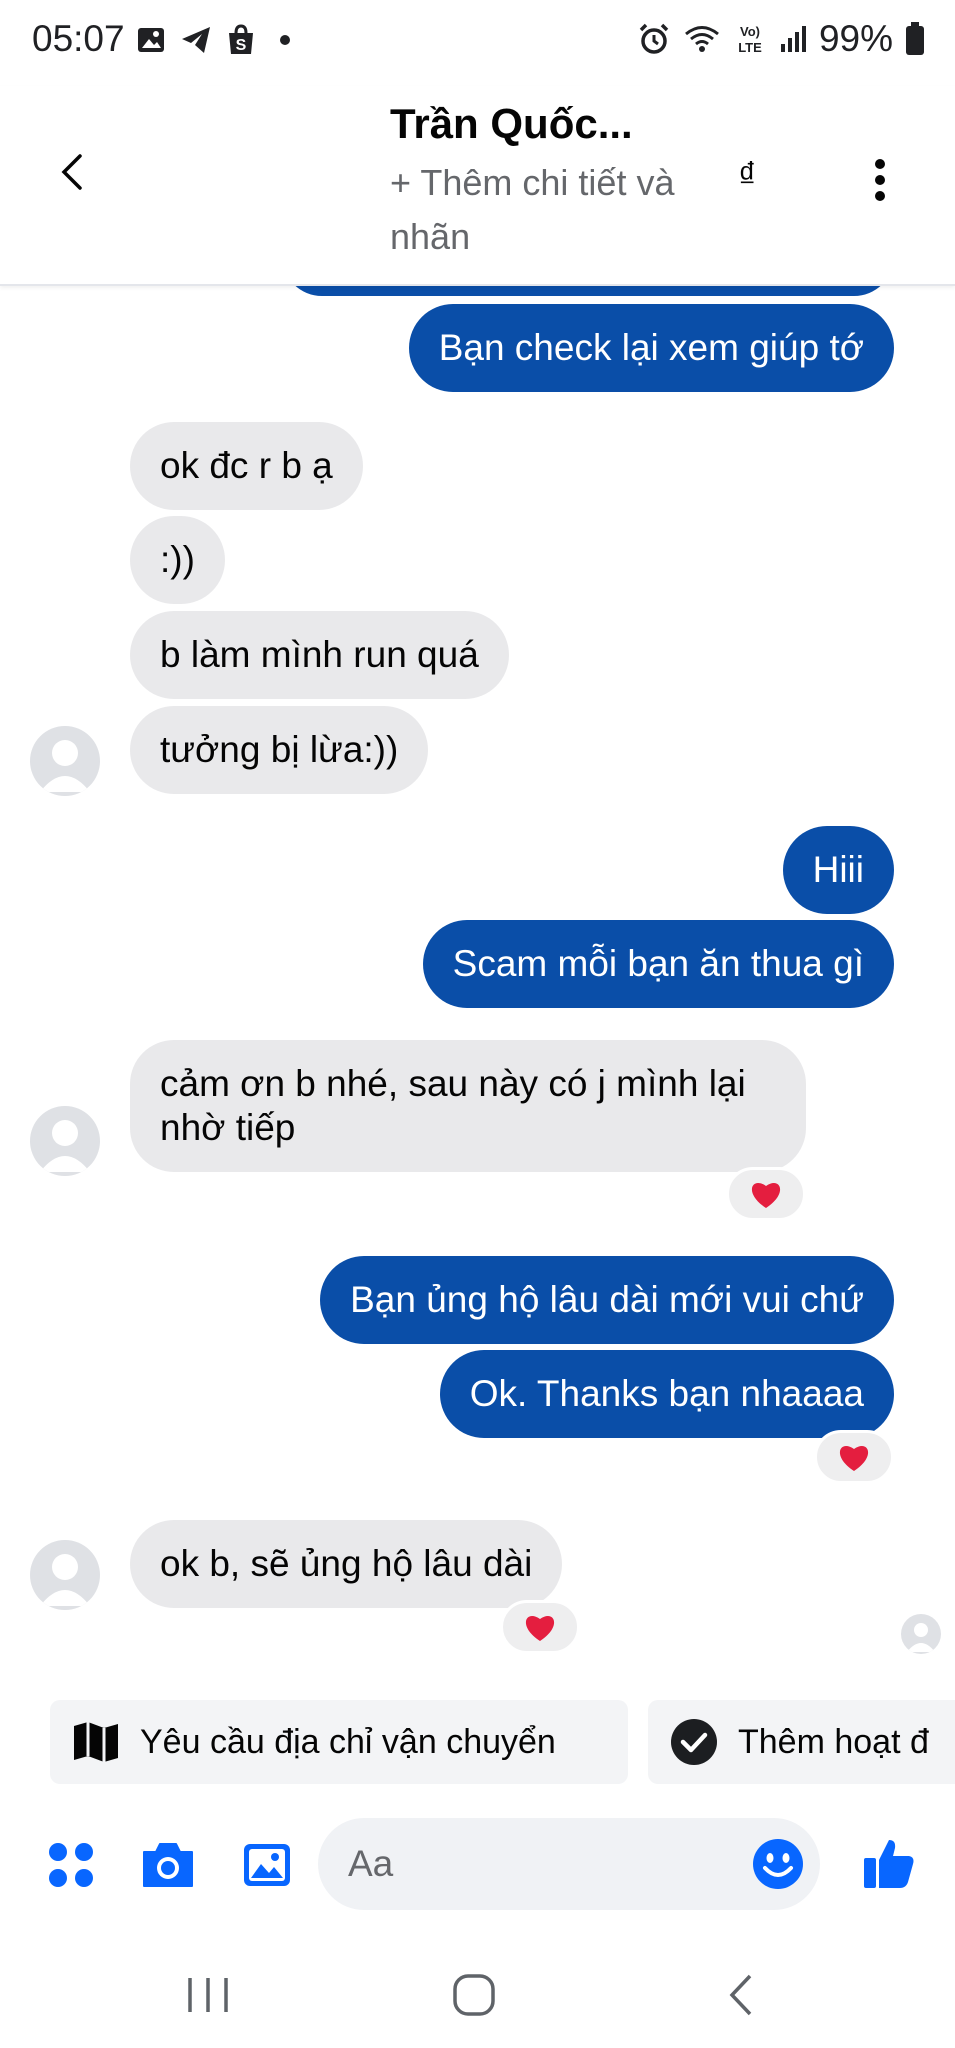 The width and height of the screenshot is (955, 2048). I want to click on conversation-header: Trần Quốc... + Thêm chi tiết và nhãn ₫, so click(477, 186).